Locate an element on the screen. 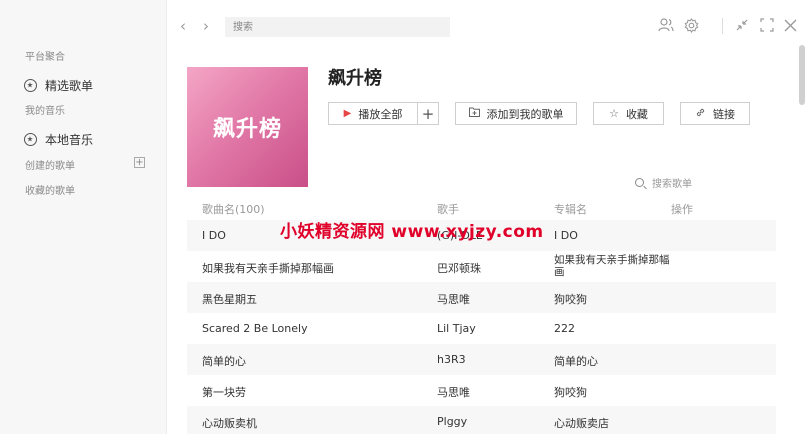 This screenshot has width=807, height=434. song-title: 如果我有天亲手撕掉那幅画 is located at coordinates (268, 268).